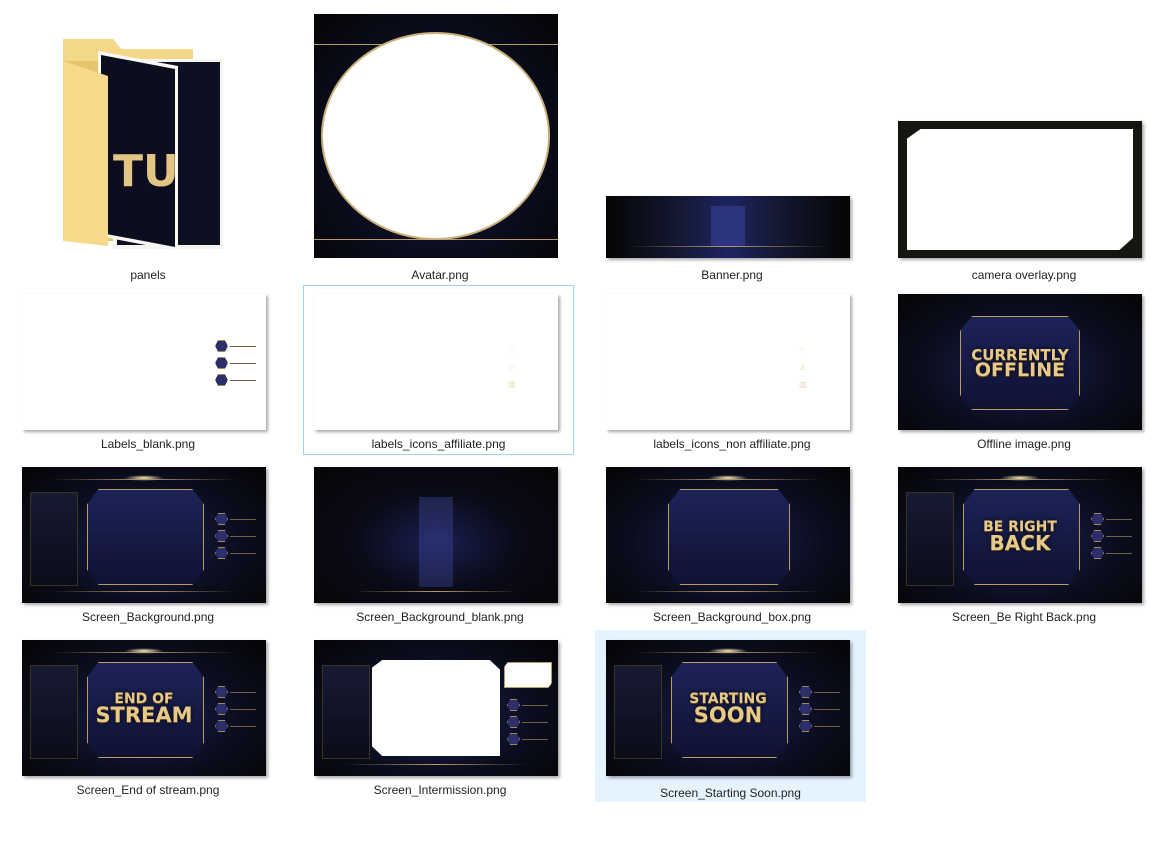 This screenshot has width=1167, height=861. Describe the element at coordinates (732, 444) in the screenshot. I see `file-label: labels_icons_non affiliate.png` at that location.